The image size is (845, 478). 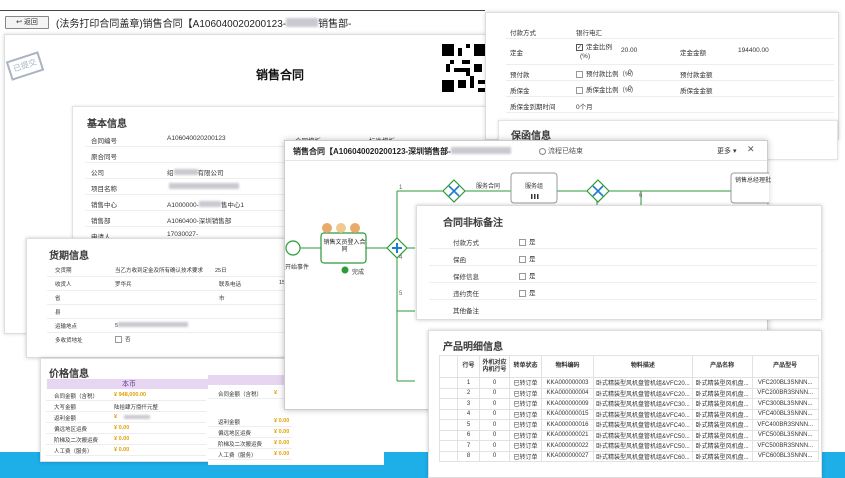 What do you see at coordinates (630, 72) in the screenshot?
I see `field-value: 0` at bounding box center [630, 72].